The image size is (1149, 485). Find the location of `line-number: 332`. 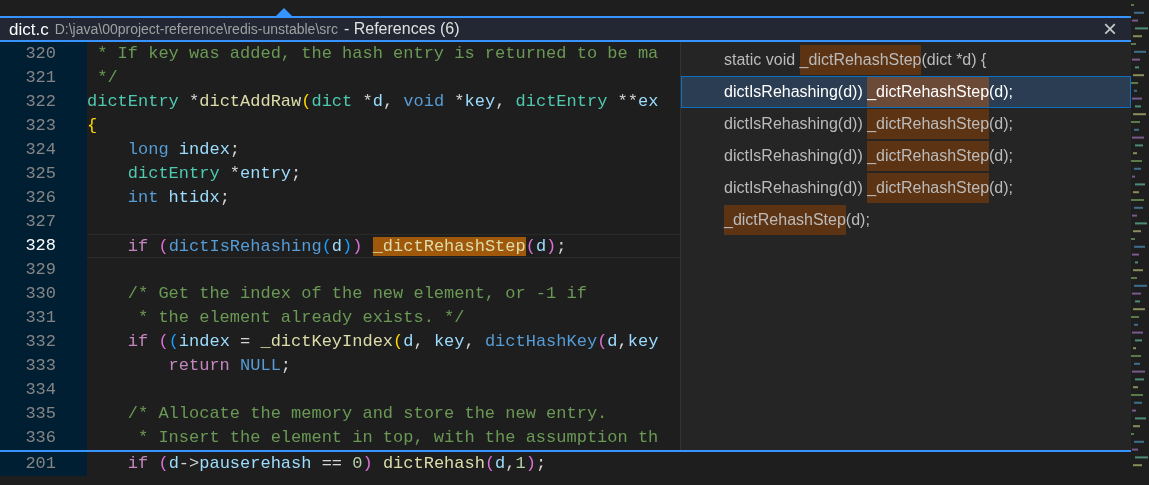

line-number: 332 is located at coordinates (40, 342).